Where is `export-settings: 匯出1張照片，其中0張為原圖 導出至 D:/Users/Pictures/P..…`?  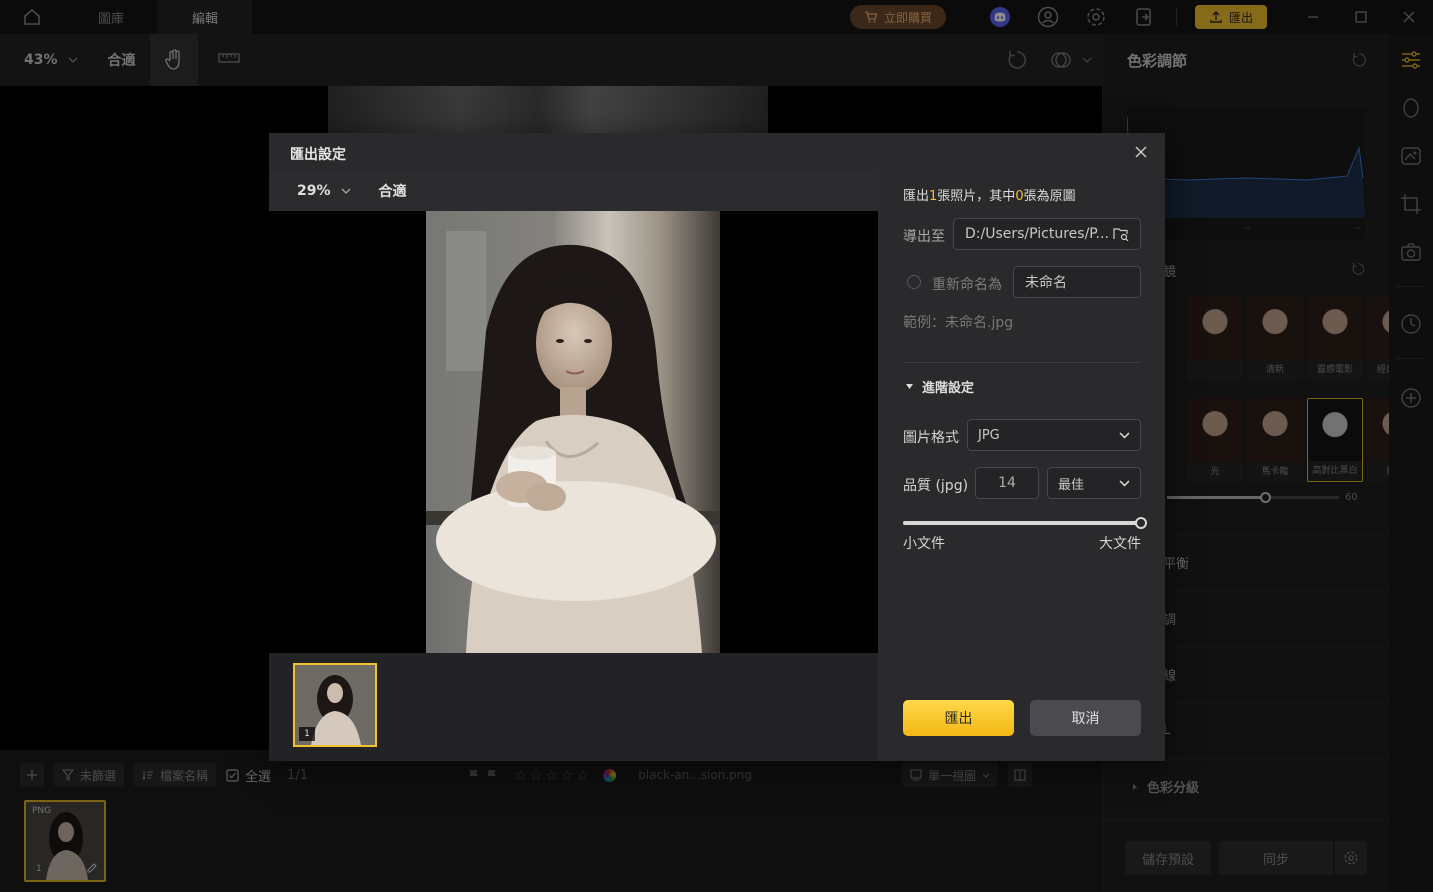
export-settings: 匯出1張照片，其中0張為原圖 導出至 D:/Users/Pictures/P..… is located at coordinates (1021, 466).